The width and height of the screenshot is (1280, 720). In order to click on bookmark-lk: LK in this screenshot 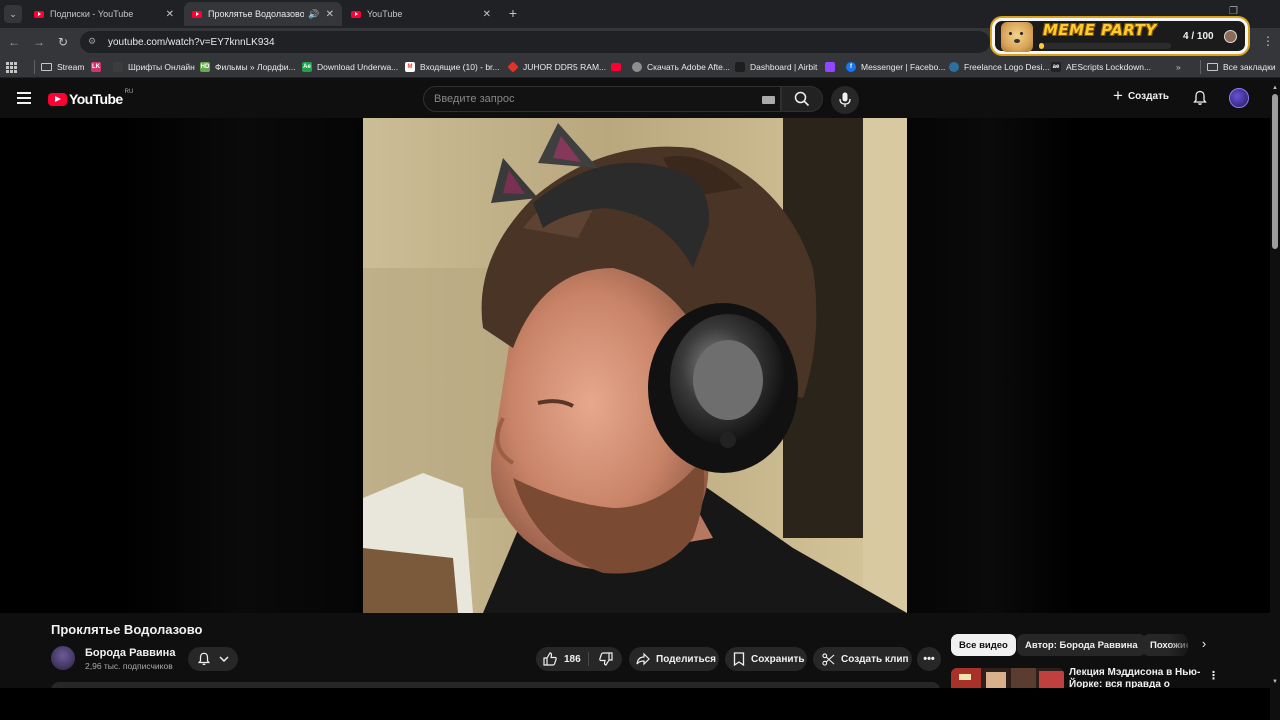, I will do `click(98, 67)`.